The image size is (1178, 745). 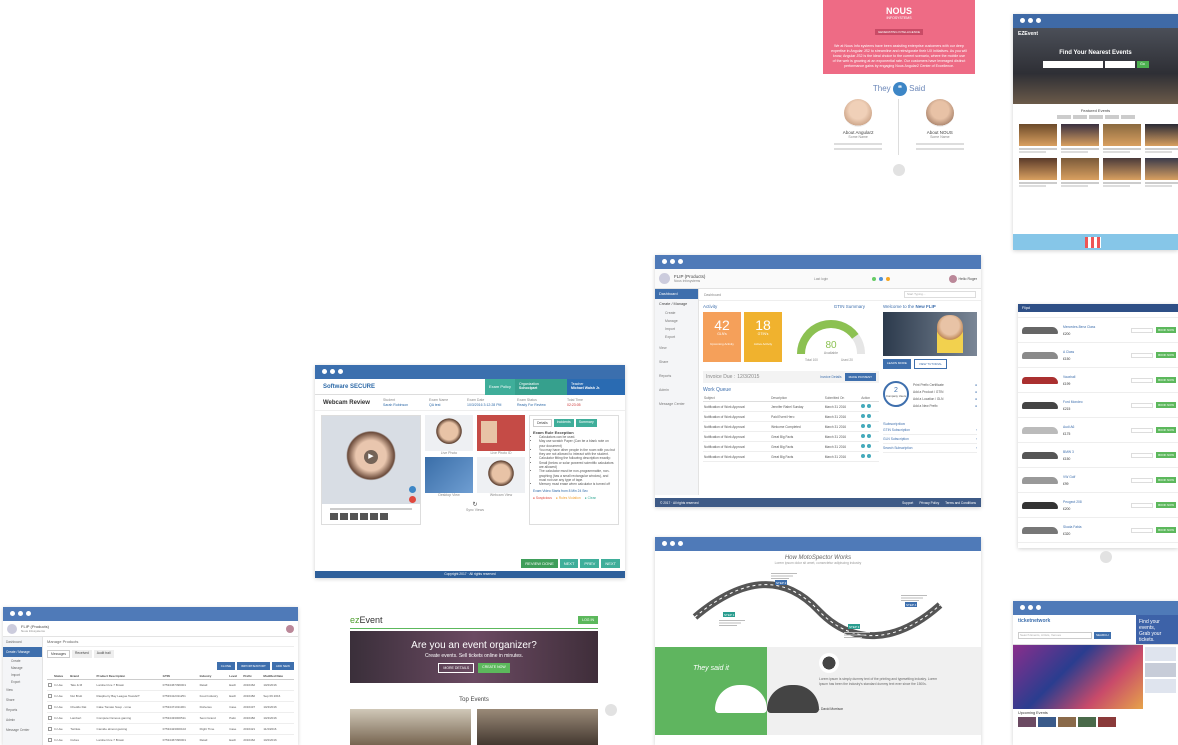 What do you see at coordinates (59, 654) in the screenshot?
I see `tab-messages: Messages` at bounding box center [59, 654].